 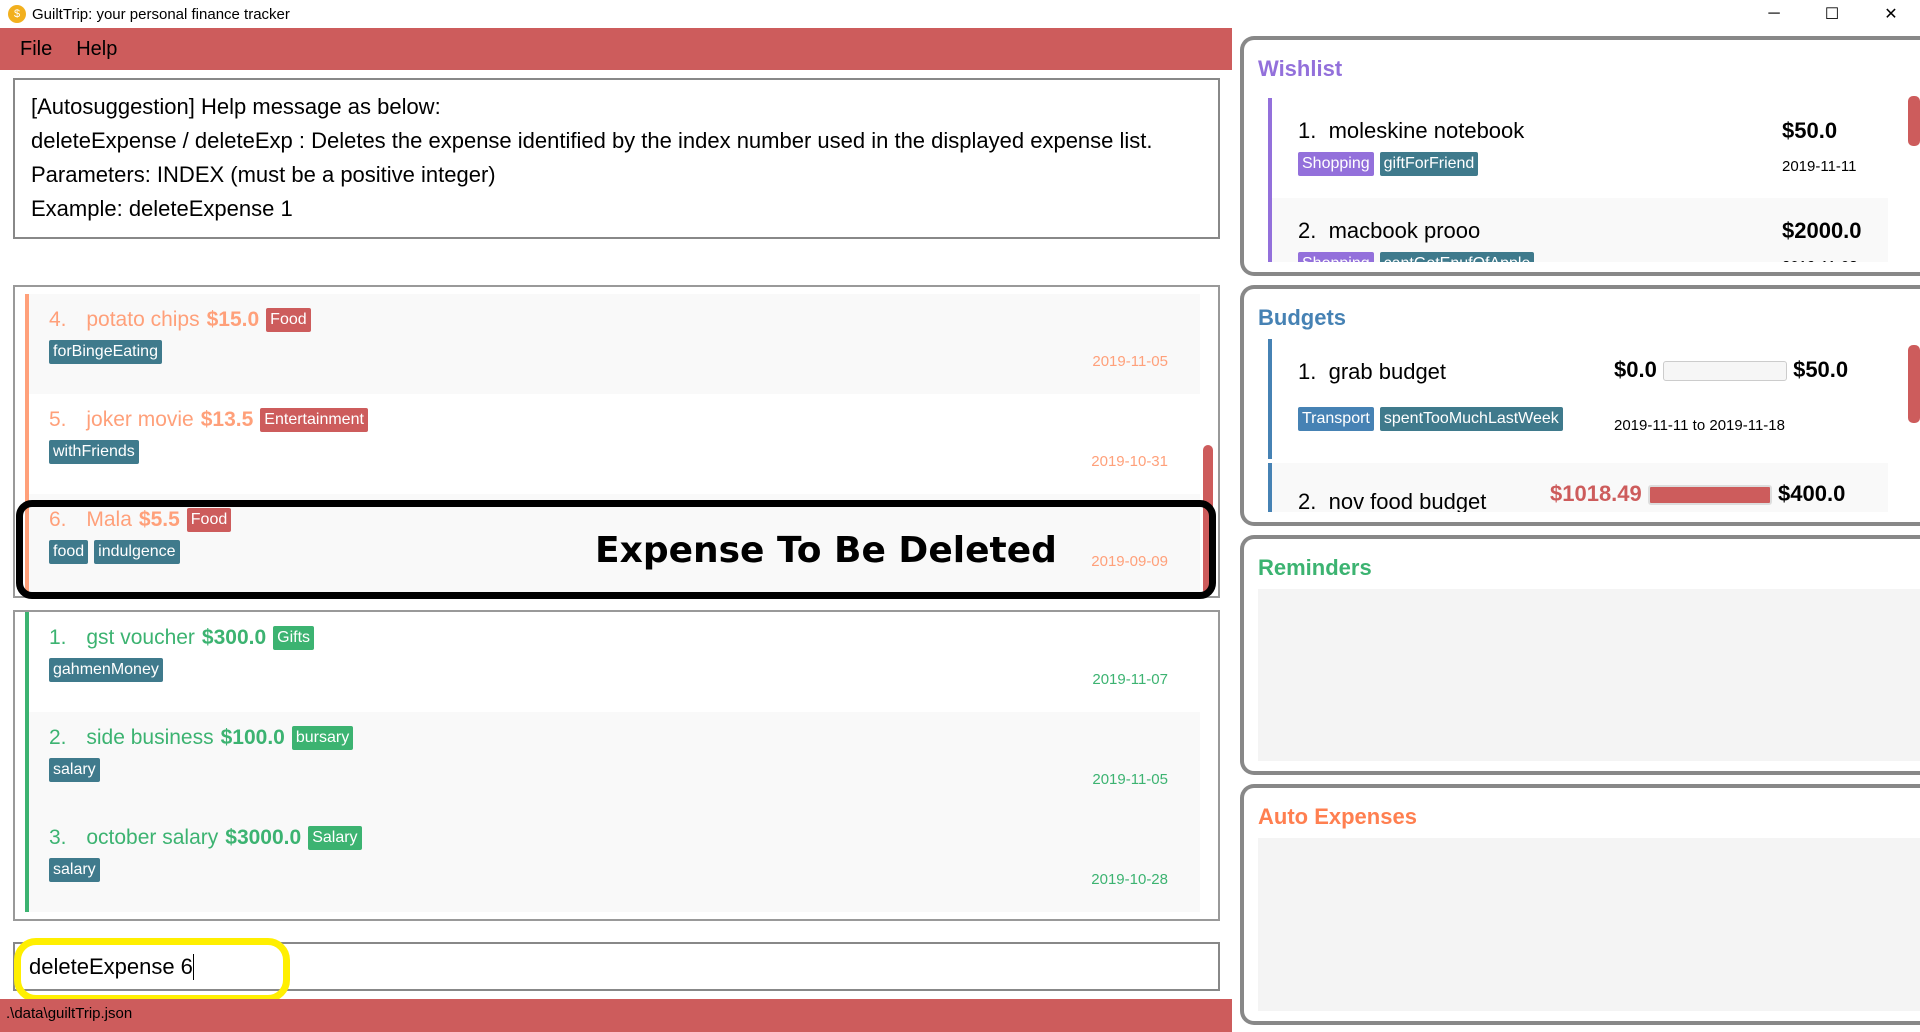 What do you see at coordinates (106, 670) in the screenshot?
I see `entry-tag: gahmenMoney` at bounding box center [106, 670].